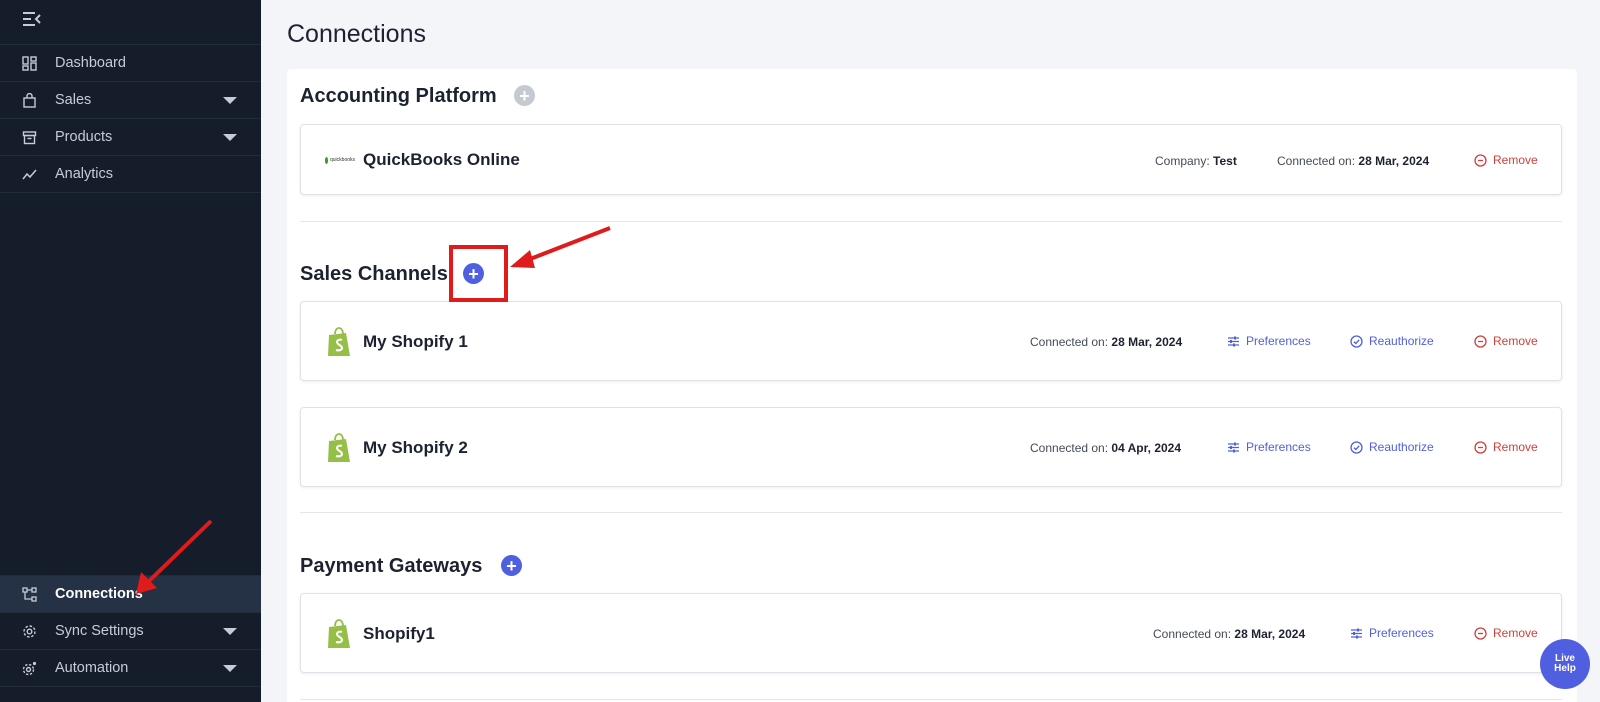 This screenshot has width=1600, height=702. I want to click on sidebar-item-dashboard: Dashboard, so click(130, 62).